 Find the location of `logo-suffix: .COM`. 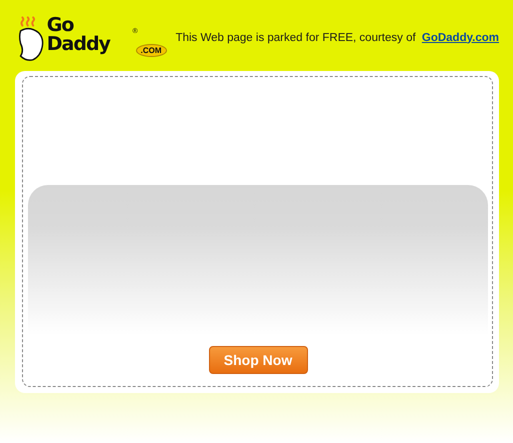

logo-suffix: .COM is located at coordinates (151, 50).